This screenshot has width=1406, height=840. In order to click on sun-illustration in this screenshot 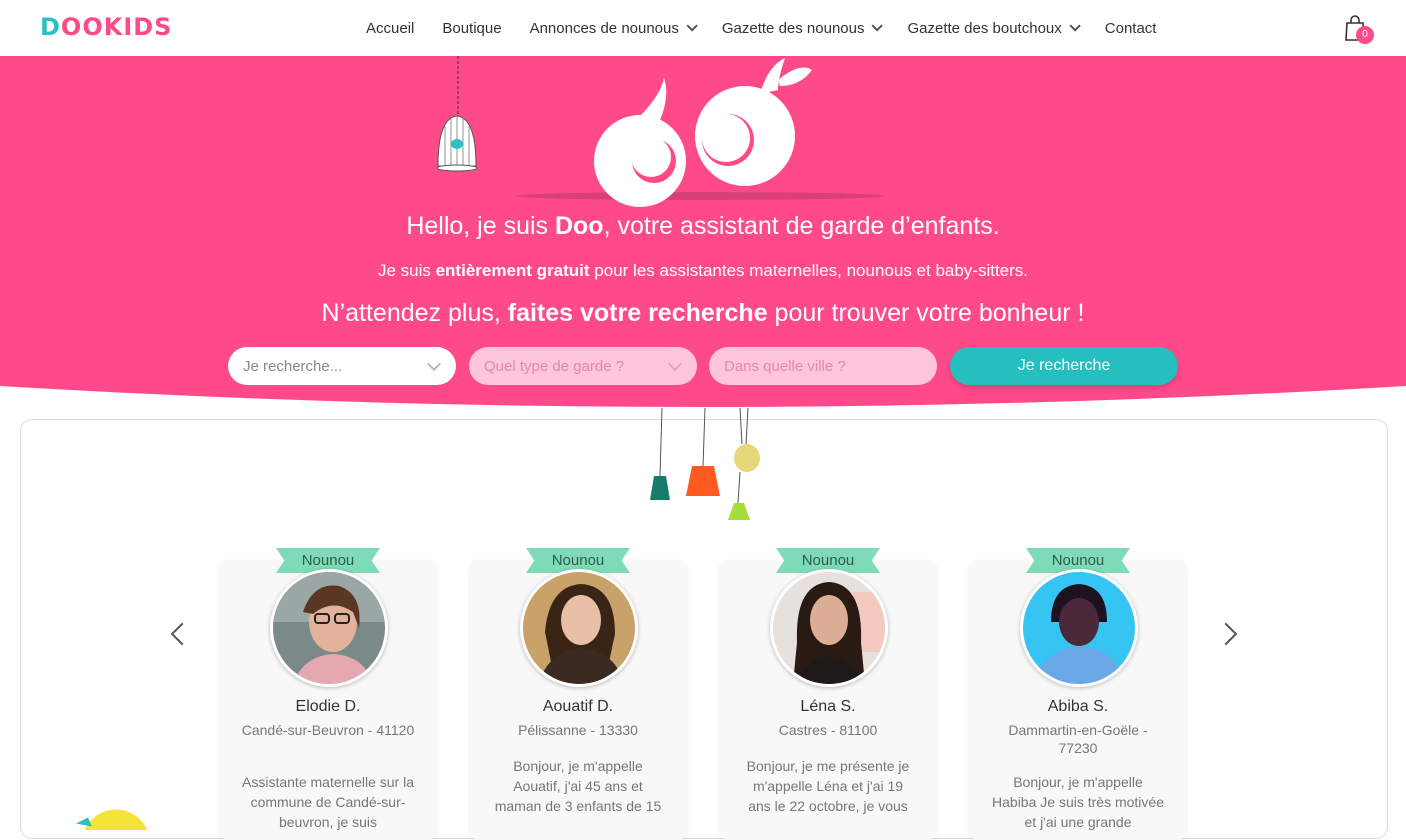, I will do `click(112, 819)`.